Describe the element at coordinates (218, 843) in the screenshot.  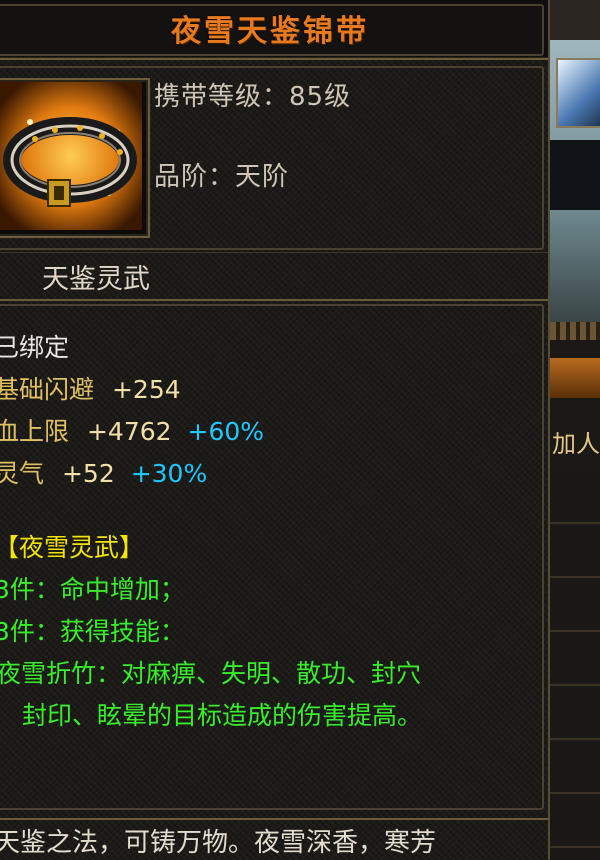
I see `item-description: 天鉴之法，可铸万物。夜雪深香，寒芳` at that location.